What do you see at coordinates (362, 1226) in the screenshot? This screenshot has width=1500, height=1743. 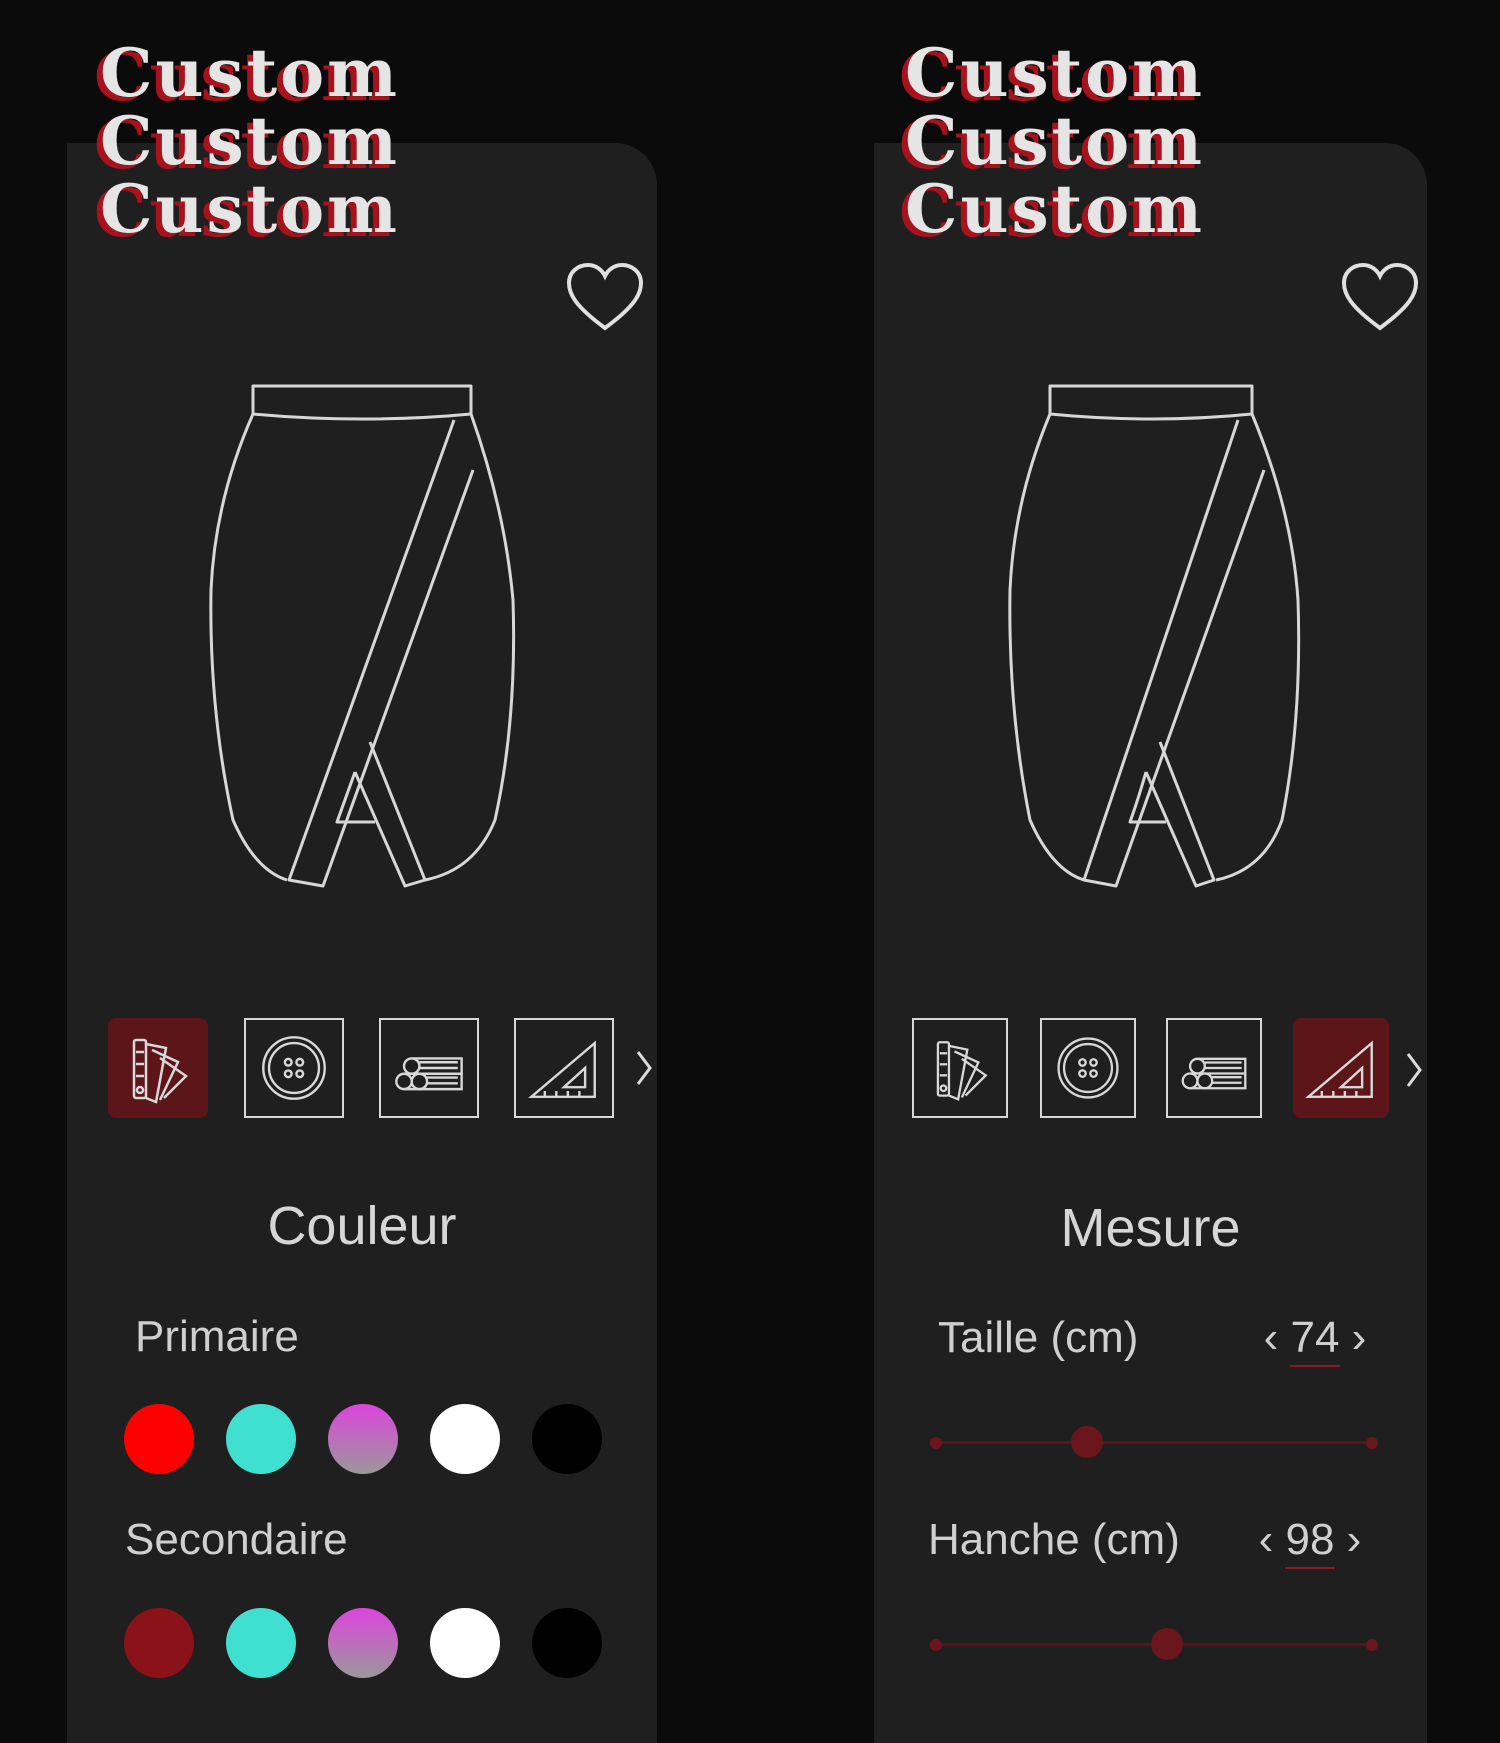 I see `section-title: Couleur` at bounding box center [362, 1226].